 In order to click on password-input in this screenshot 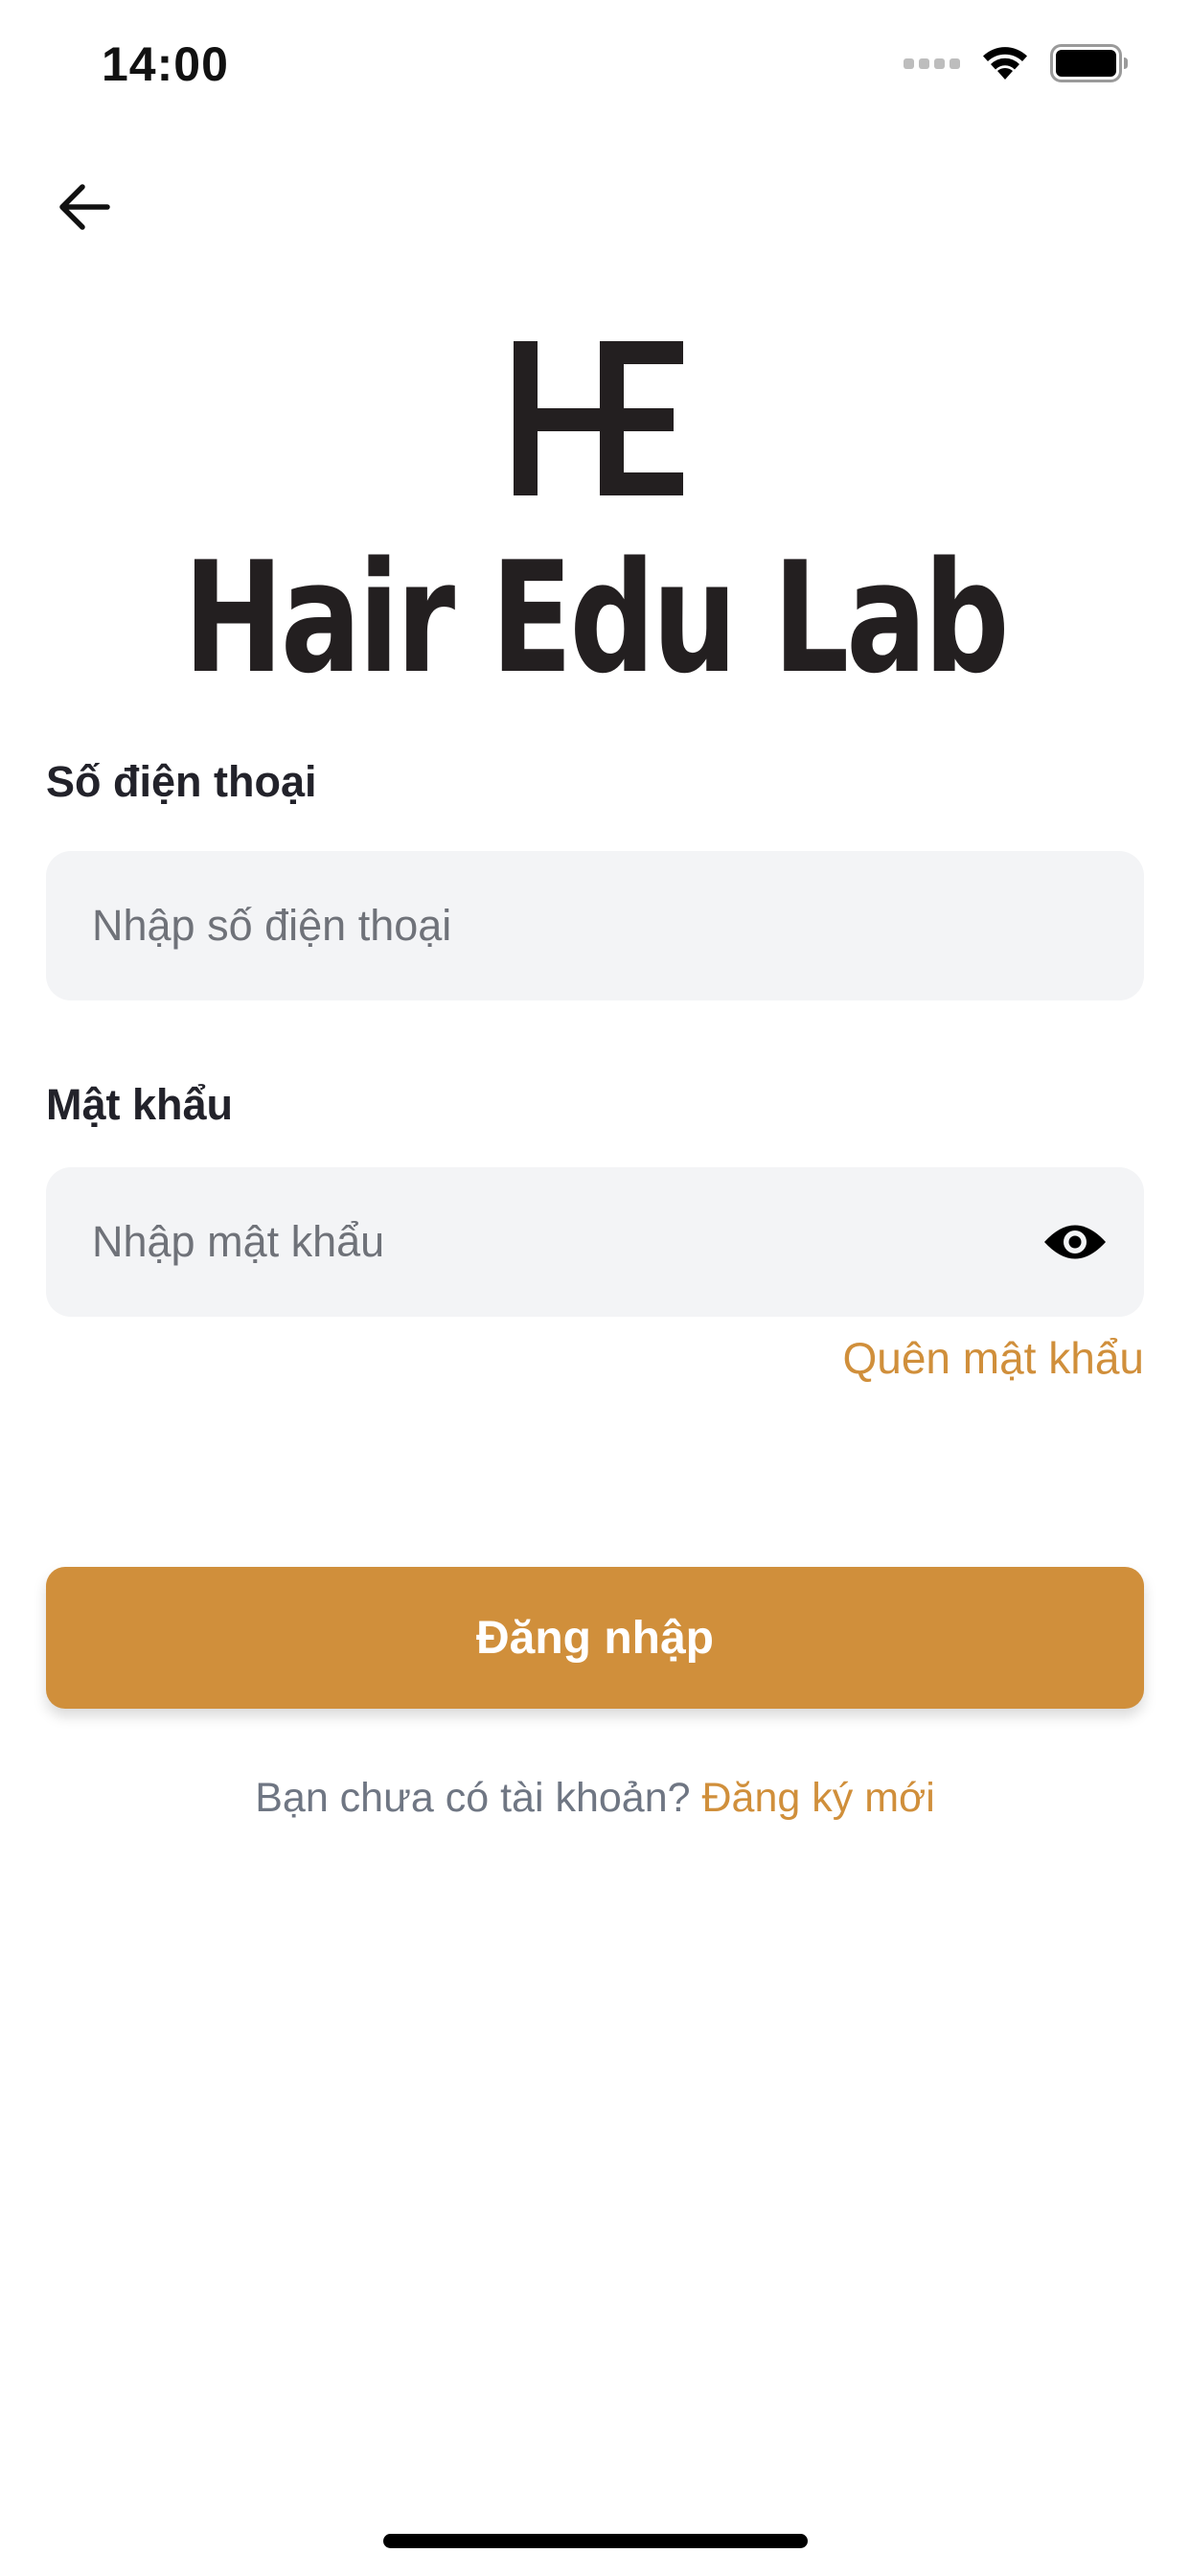, I will do `click(523, 1242)`.